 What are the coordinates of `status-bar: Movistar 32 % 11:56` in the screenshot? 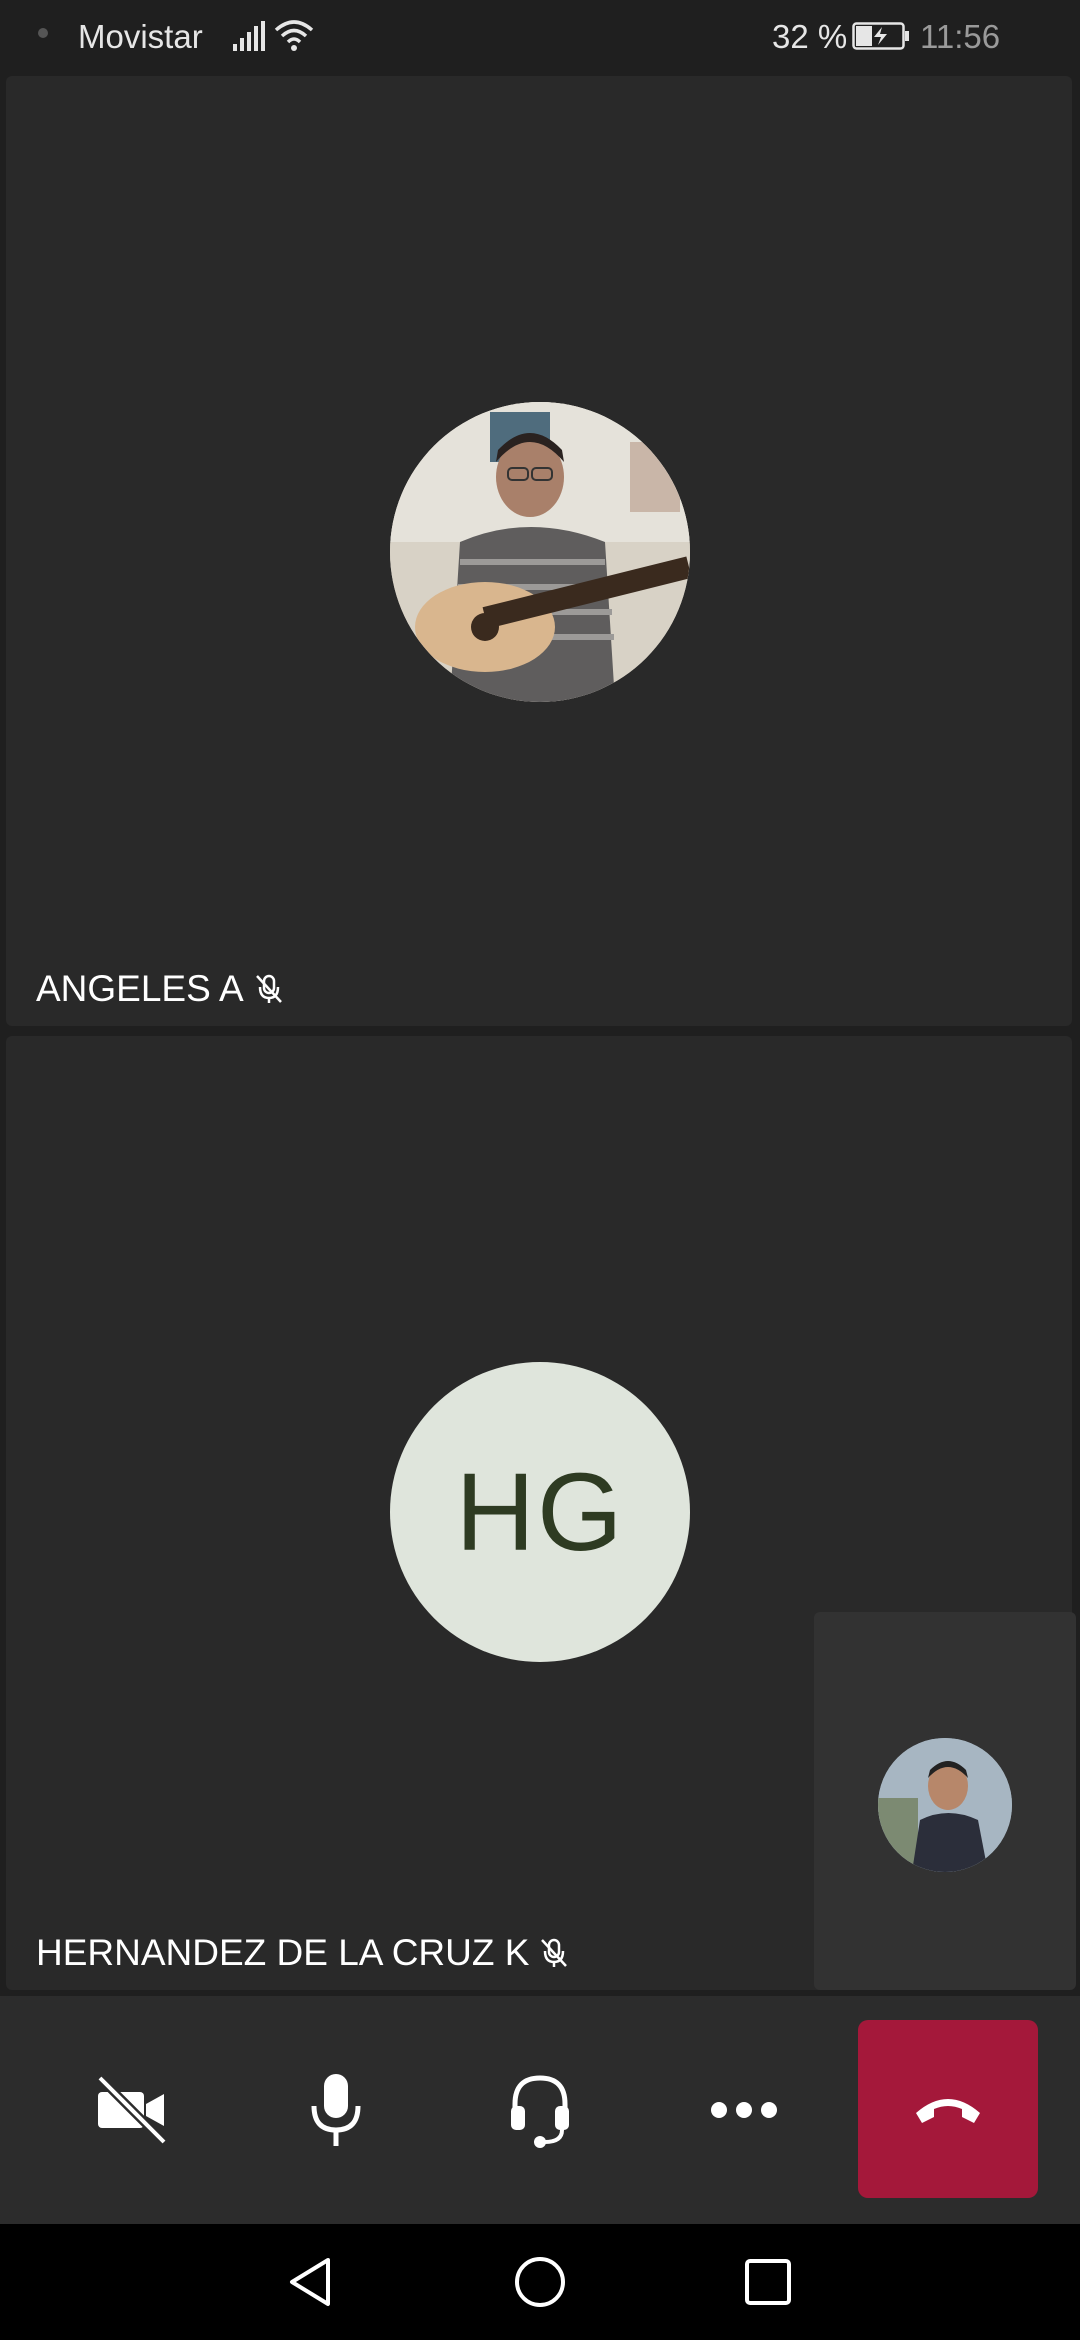 It's located at (540, 36).